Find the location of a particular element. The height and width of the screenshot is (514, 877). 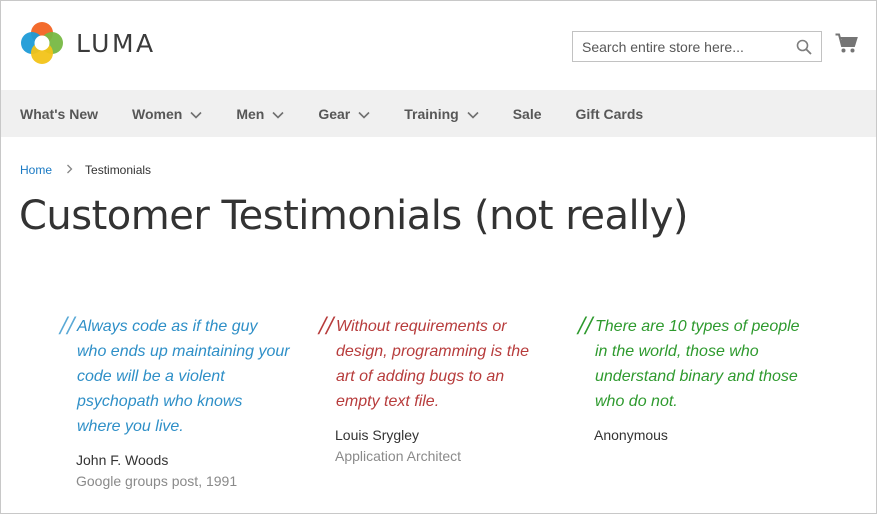

cart-icon is located at coordinates (846, 46).